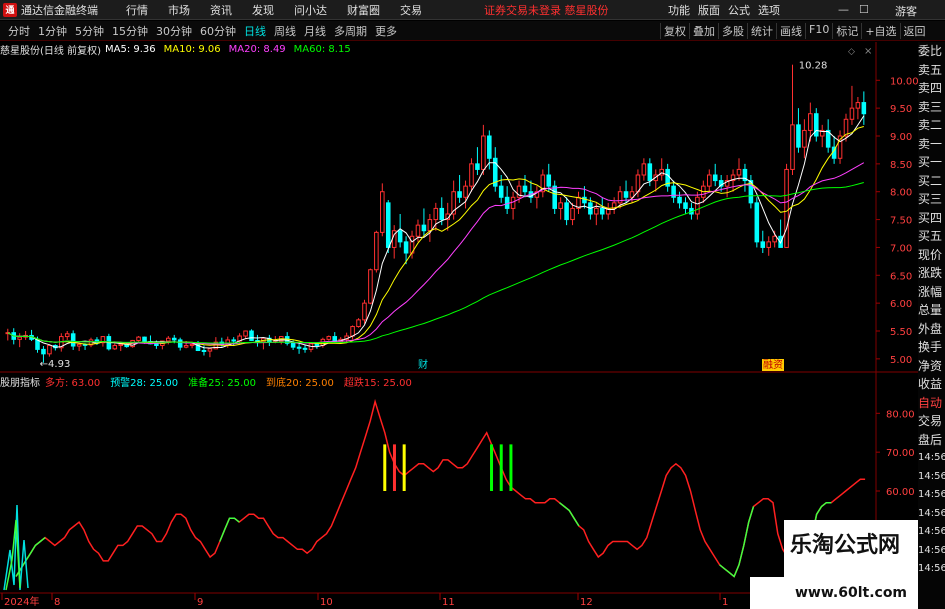 This screenshot has height=609, width=945. Describe the element at coordinates (192, 49) in the screenshot. I see `ma-value-1: MA10: 9.06` at that location.